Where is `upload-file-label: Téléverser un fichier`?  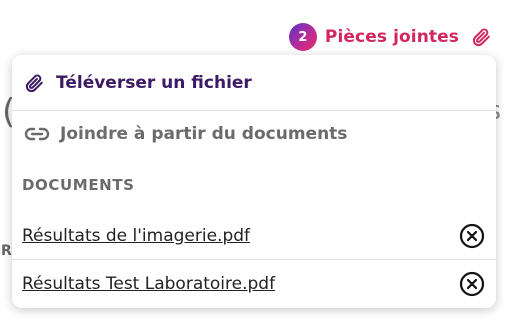 upload-file-label: Téléverser un fichier is located at coordinates (154, 82).